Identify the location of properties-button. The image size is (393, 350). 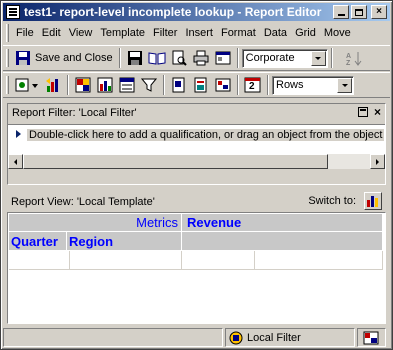
(223, 58).